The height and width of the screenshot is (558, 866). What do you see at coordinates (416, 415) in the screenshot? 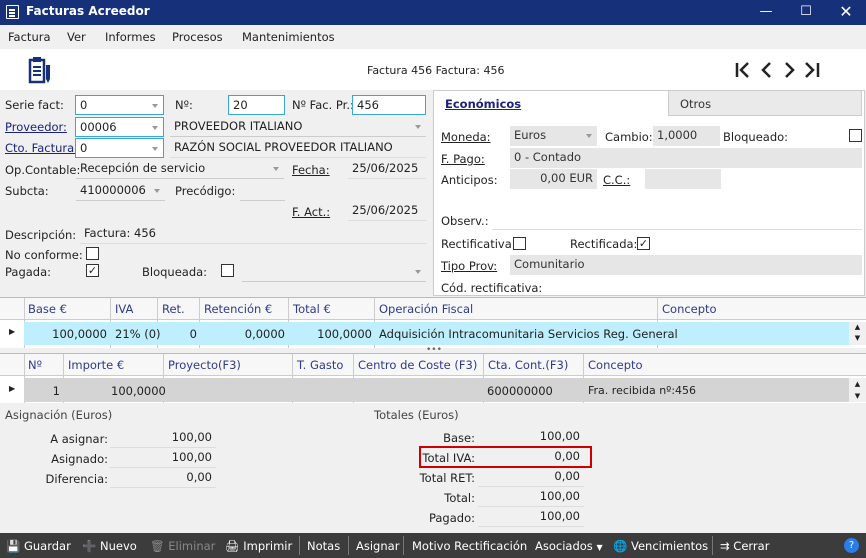
I see `totales-title: Totales (Euros)` at bounding box center [416, 415].